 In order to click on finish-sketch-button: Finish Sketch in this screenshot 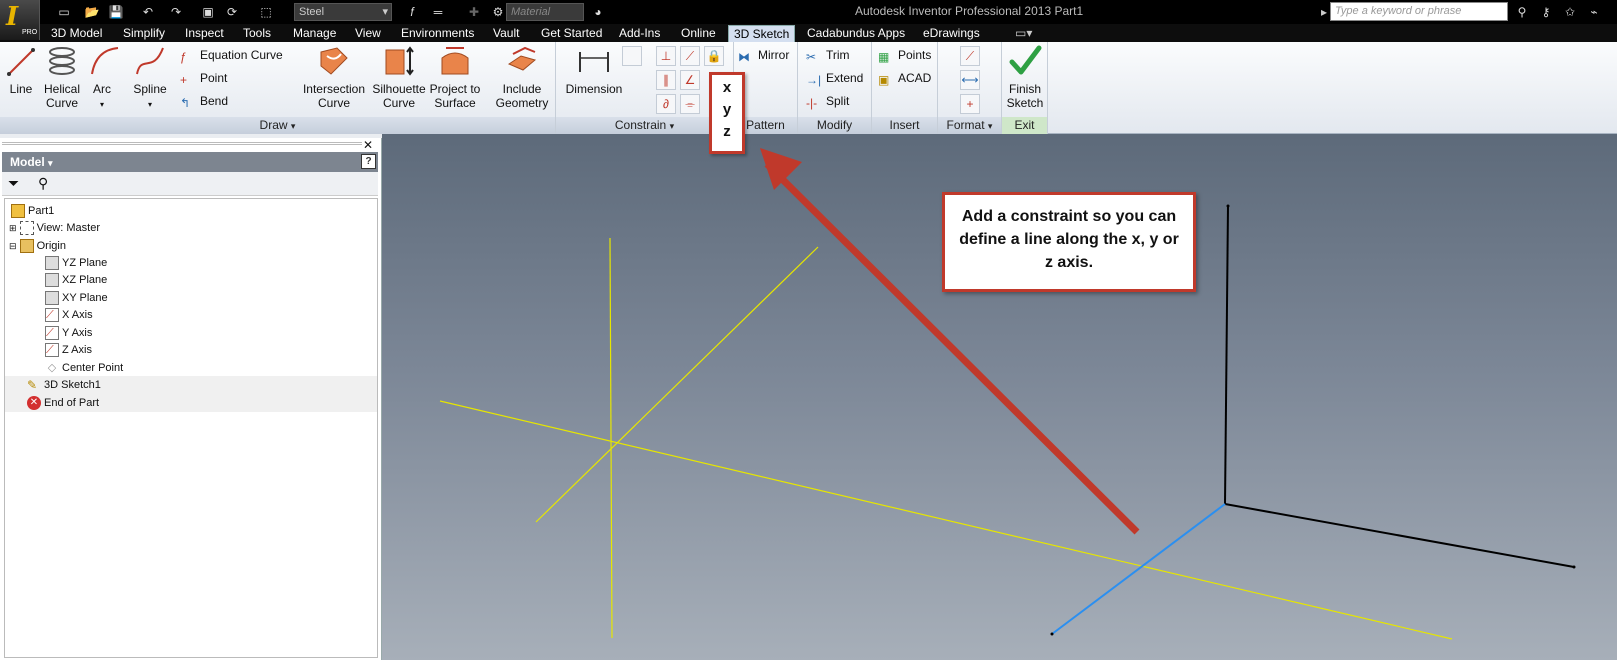, I will do `click(1025, 77)`.